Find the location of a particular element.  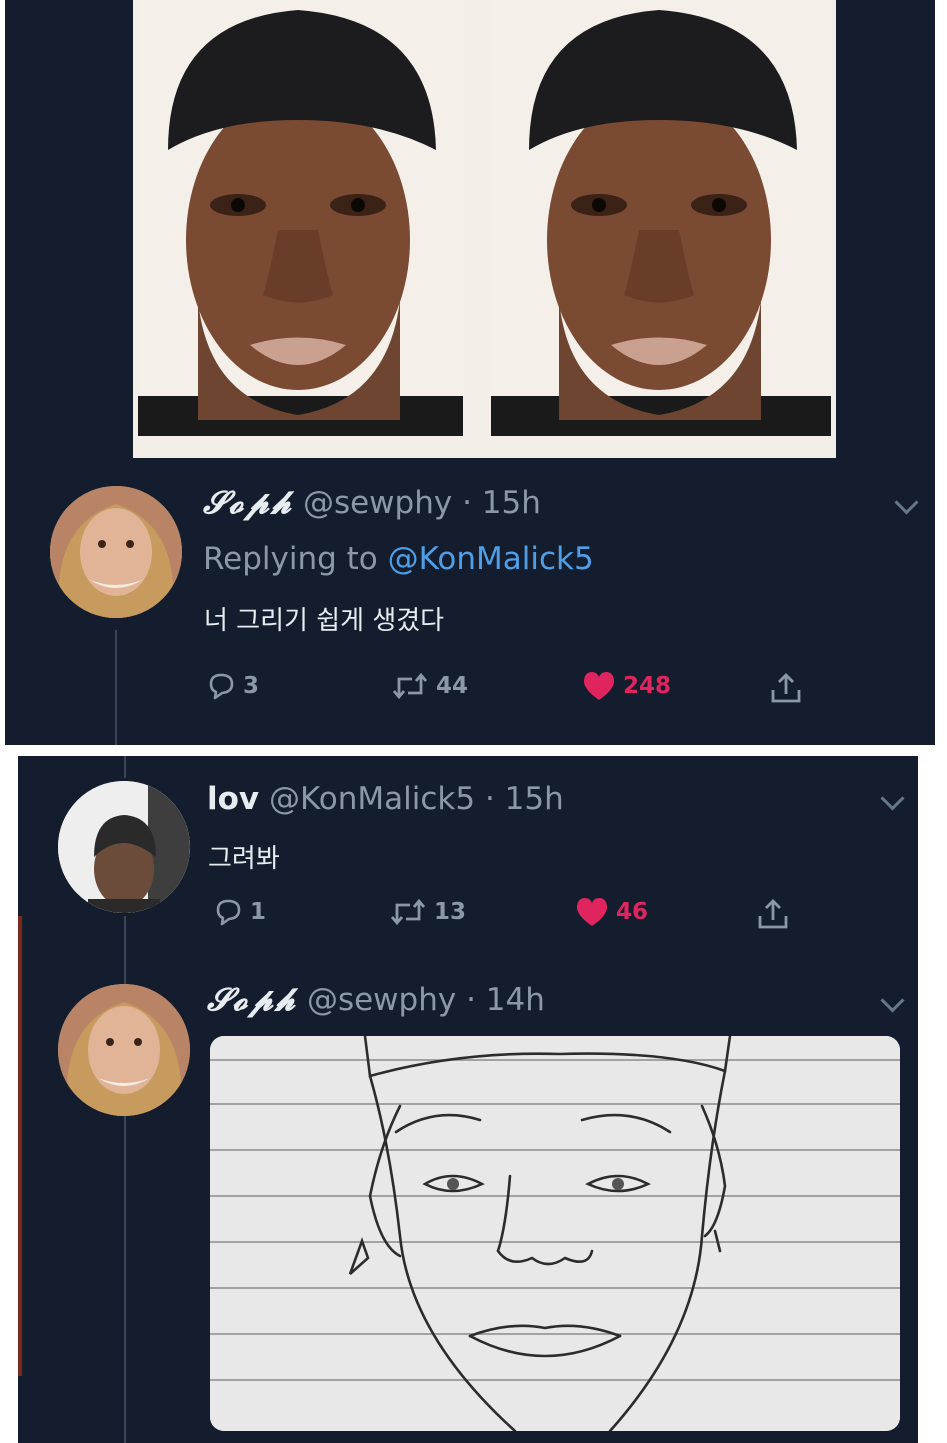

retweet-button: 13 is located at coordinates (427, 912).